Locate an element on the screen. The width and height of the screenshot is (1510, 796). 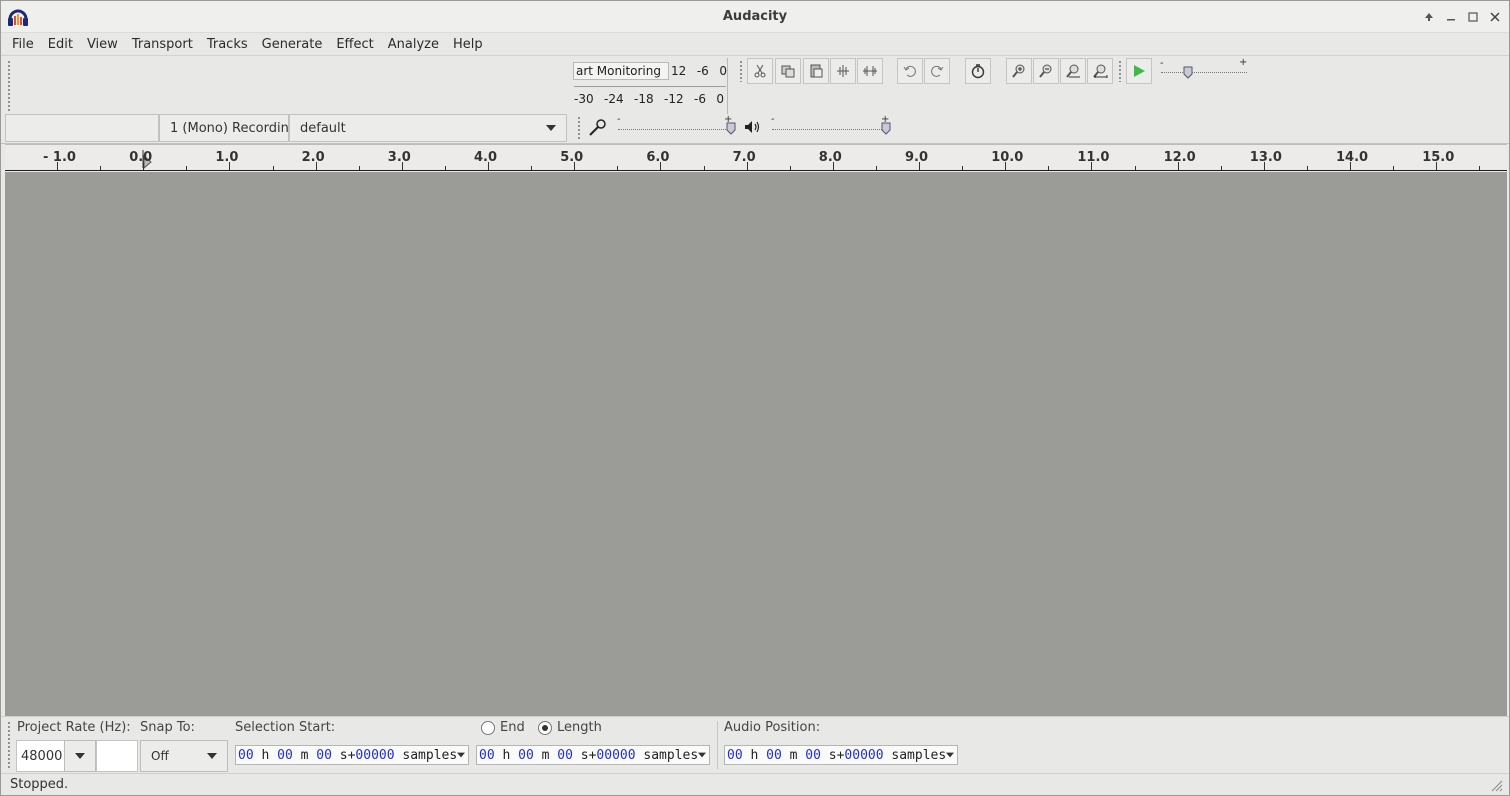
minimize-button is located at coordinates (1451, 17).